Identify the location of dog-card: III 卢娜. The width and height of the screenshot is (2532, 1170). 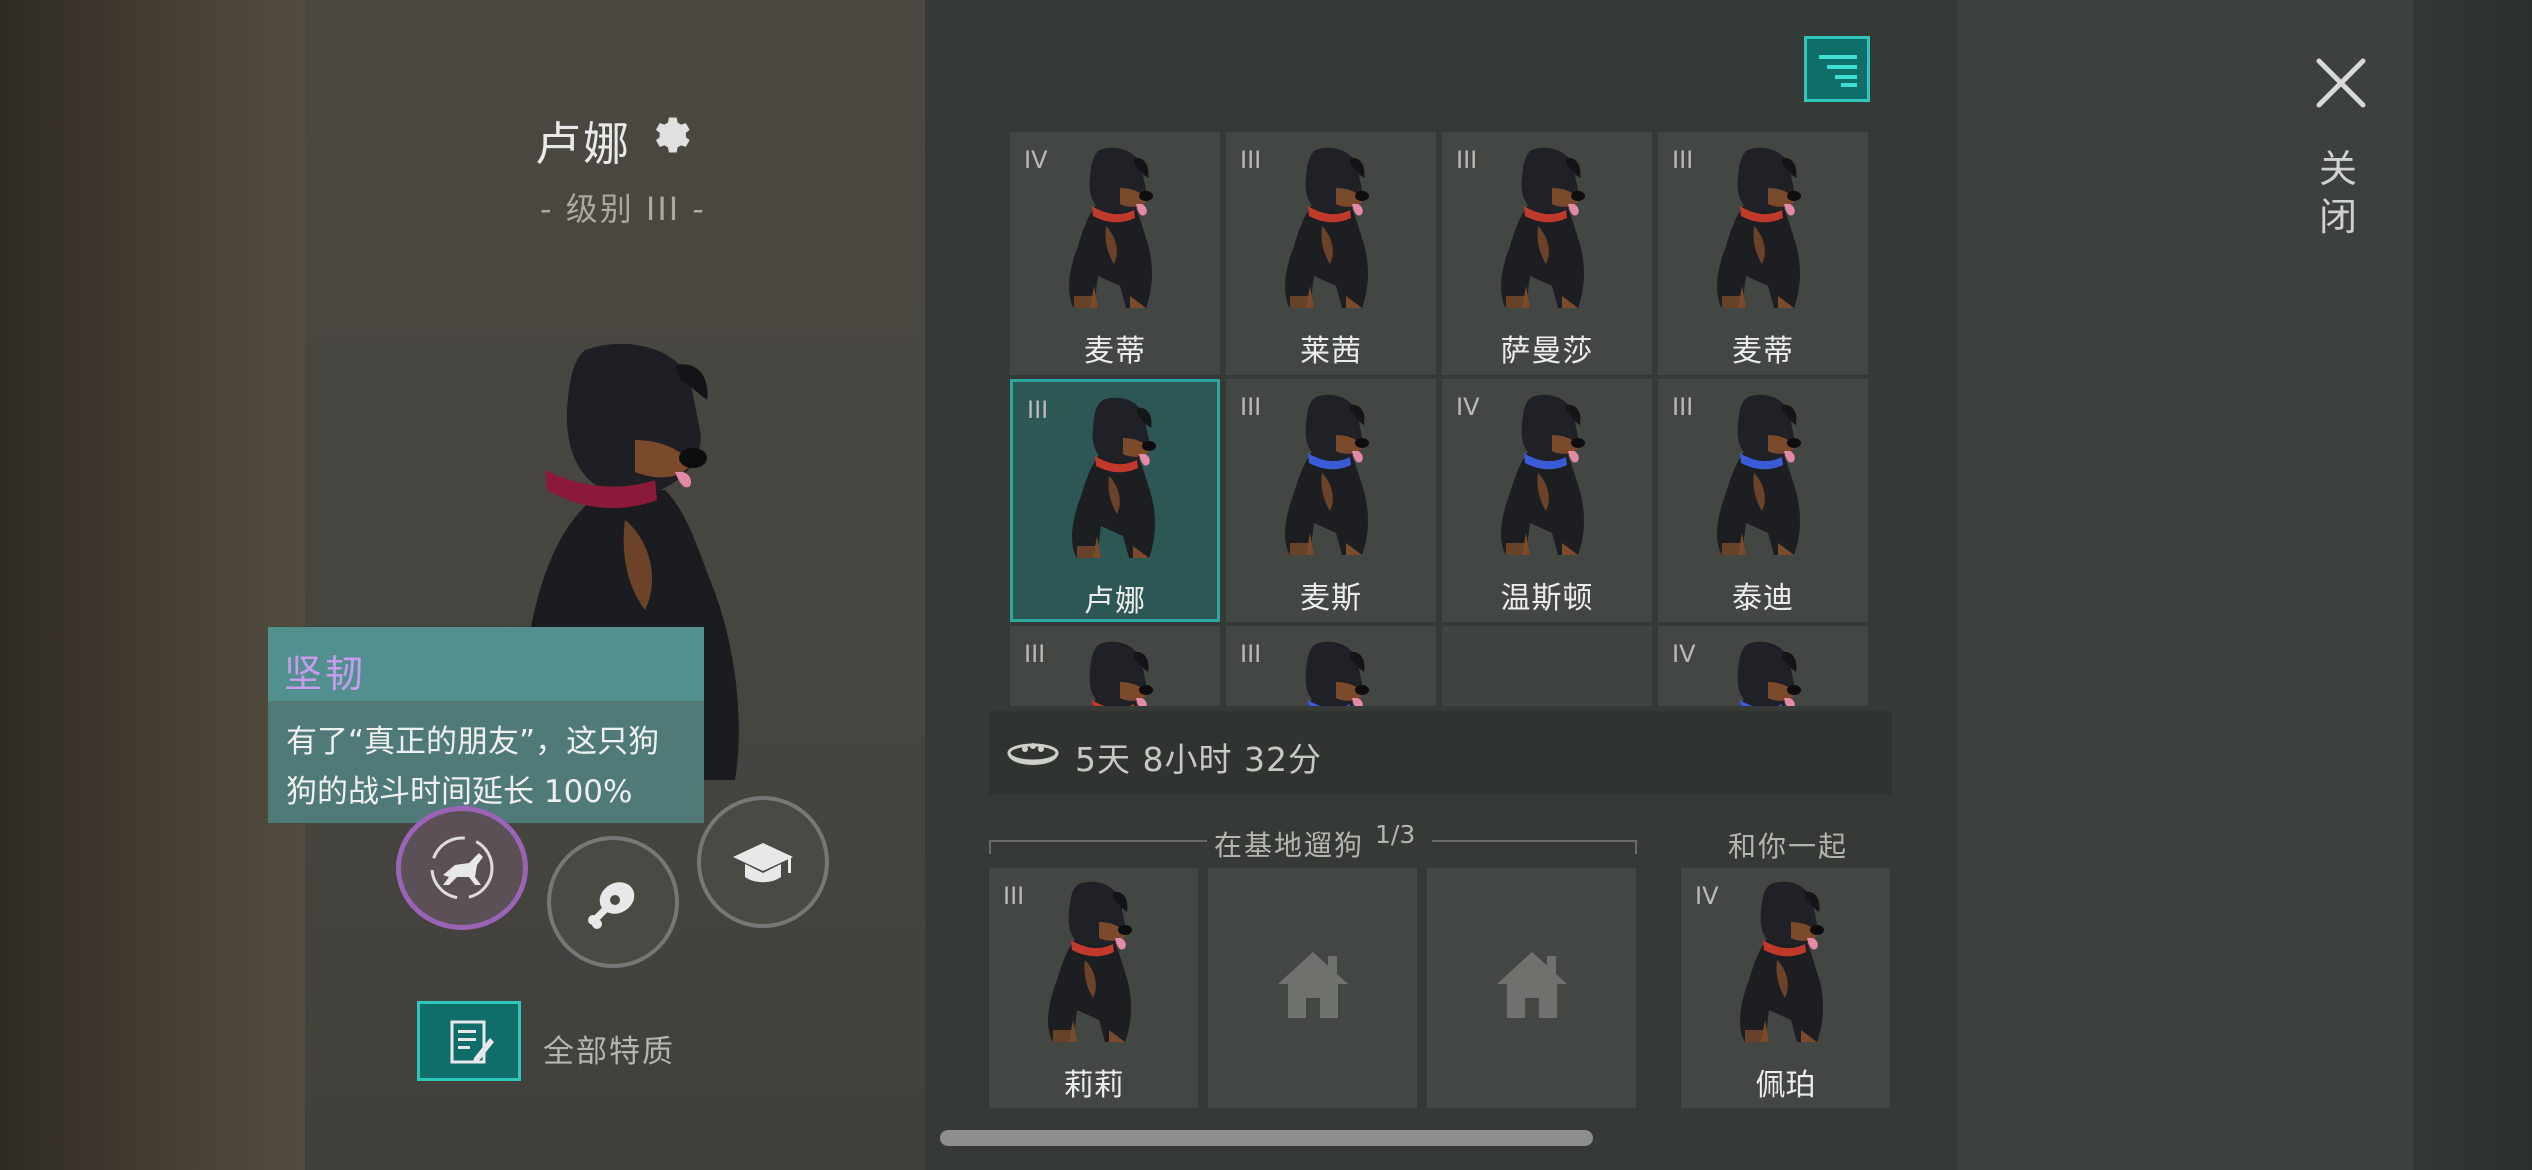
(1115, 500).